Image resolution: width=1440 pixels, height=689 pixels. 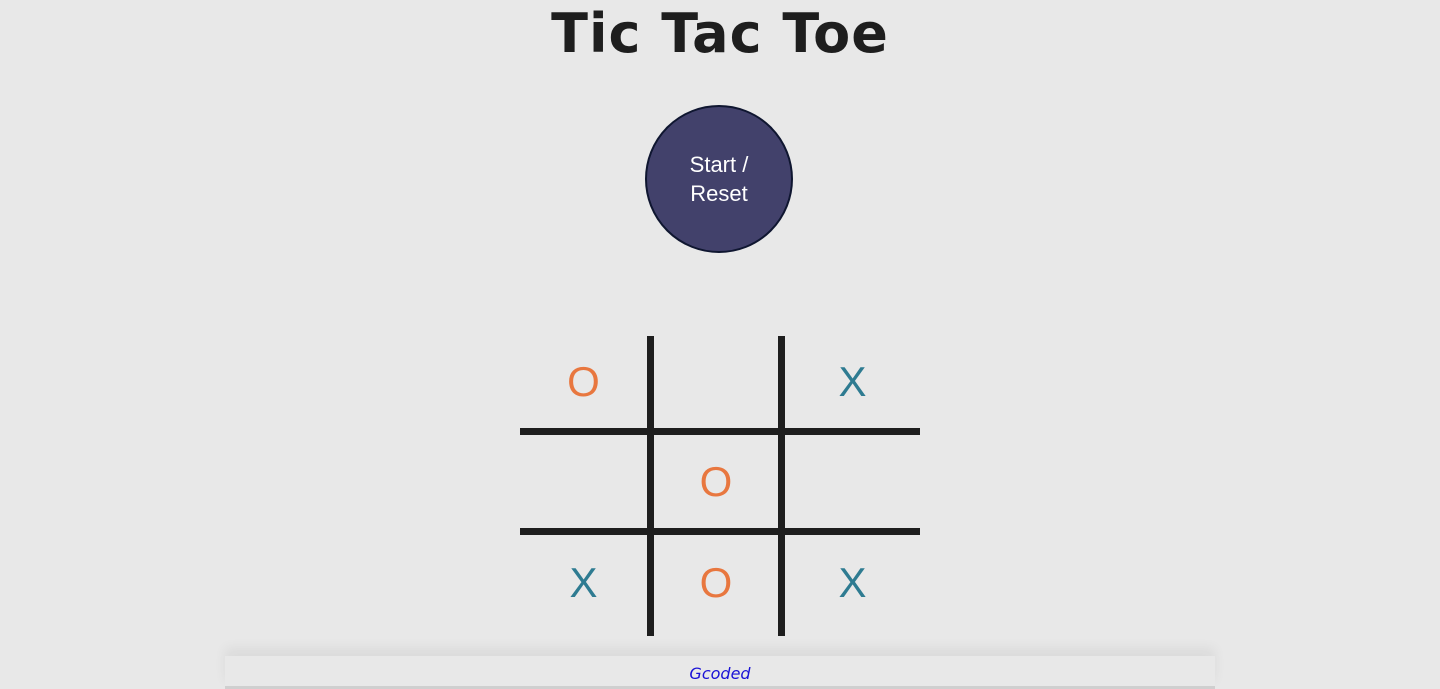 I want to click on board-cell-8: O, so click(x=716, y=582).